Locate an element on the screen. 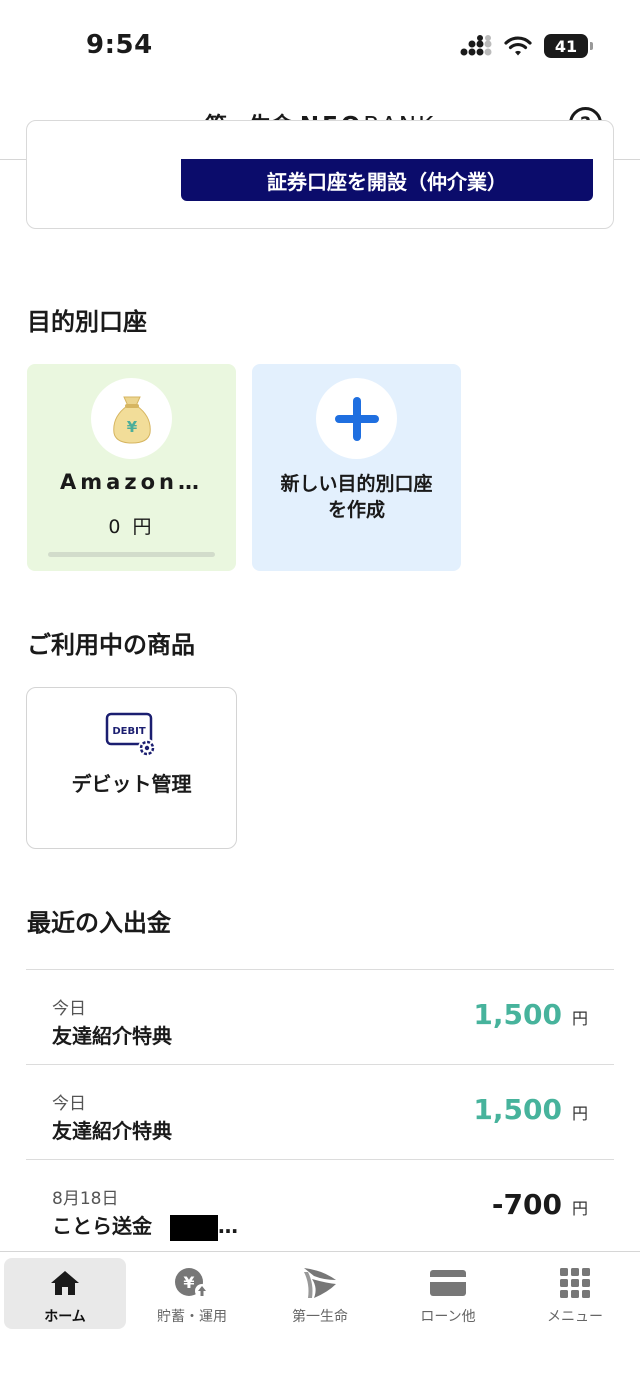 Image resolution: width=640 pixels, height=1387 pixels. grid-menu-icon is located at coordinates (575, 1283).